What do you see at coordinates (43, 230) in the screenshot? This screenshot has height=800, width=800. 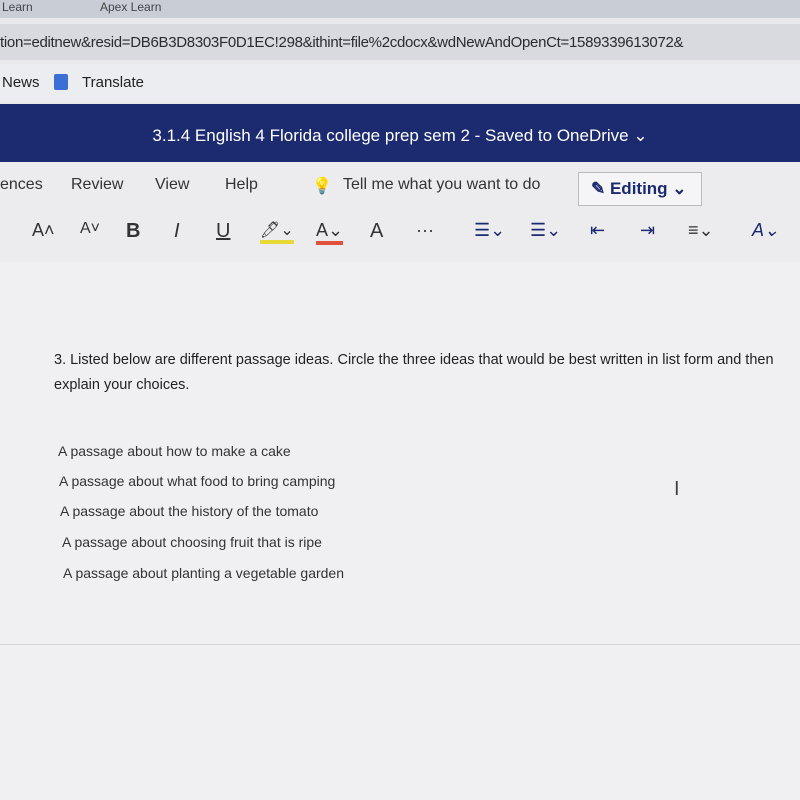 I see `grow-font-button: A˄` at bounding box center [43, 230].